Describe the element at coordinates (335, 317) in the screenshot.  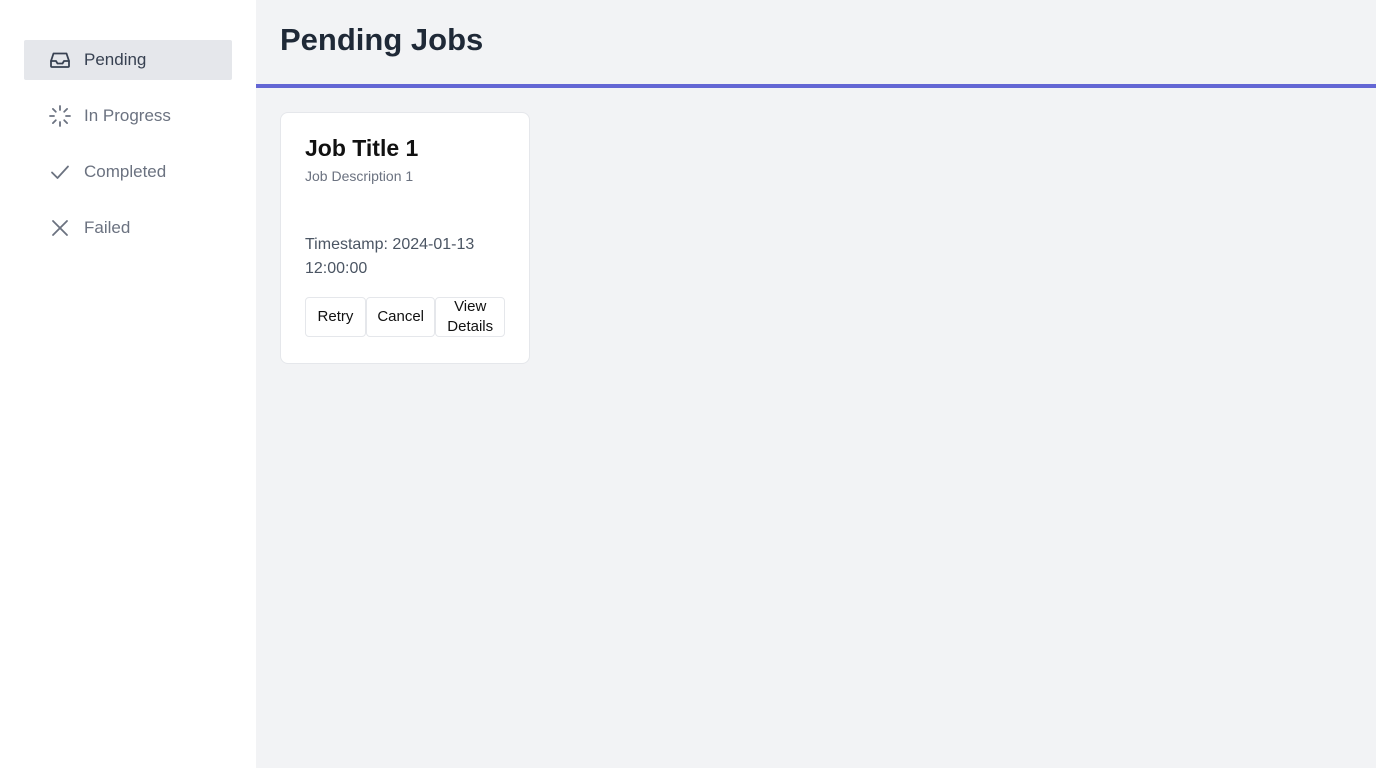
I see `retry-button: Retry` at that location.